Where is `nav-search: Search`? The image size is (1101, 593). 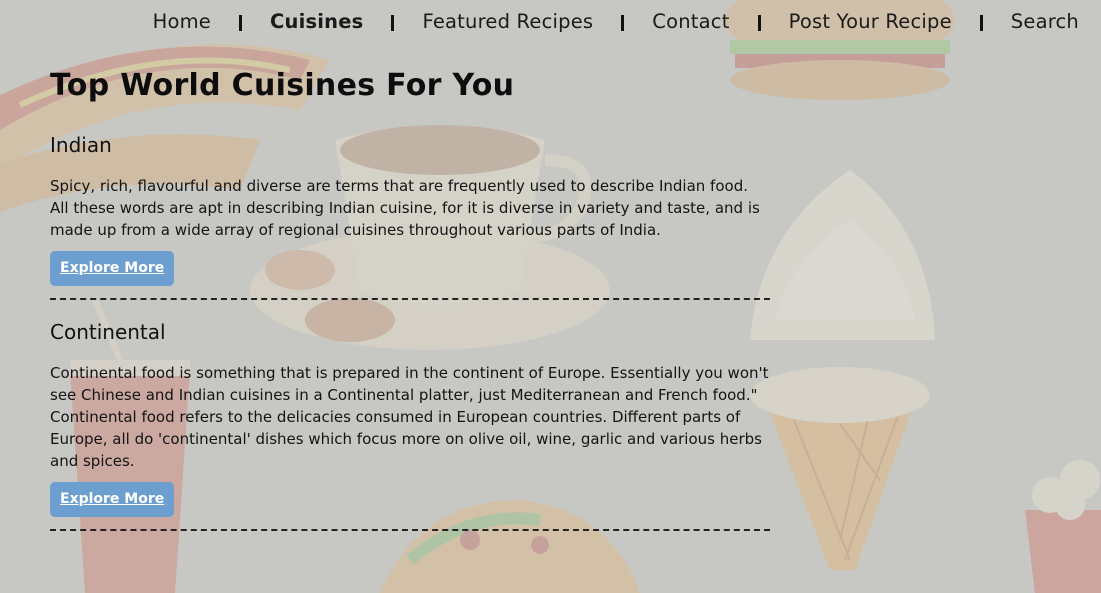 nav-search: Search is located at coordinates (1045, 21).